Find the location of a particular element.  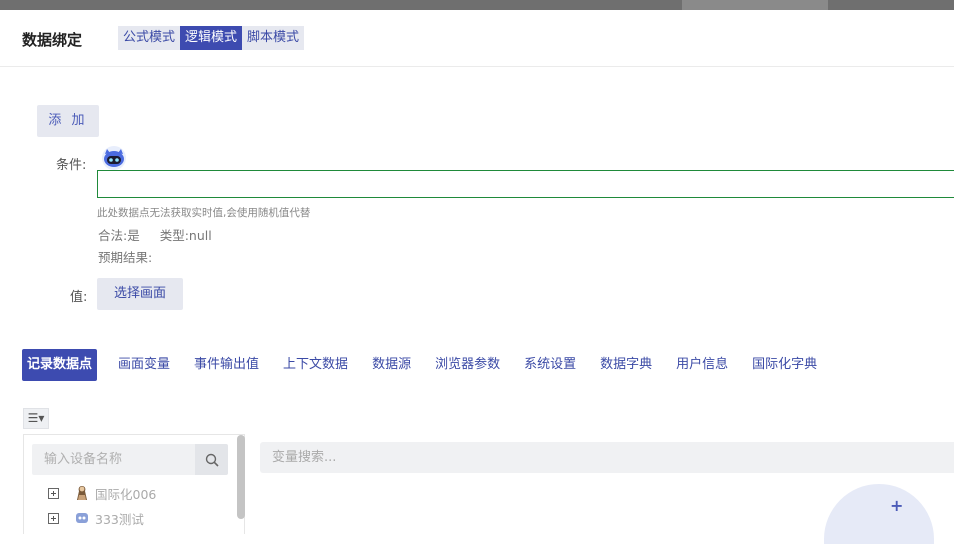

tab-context-data: 上下文数据 is located at coordinates (315, 365).